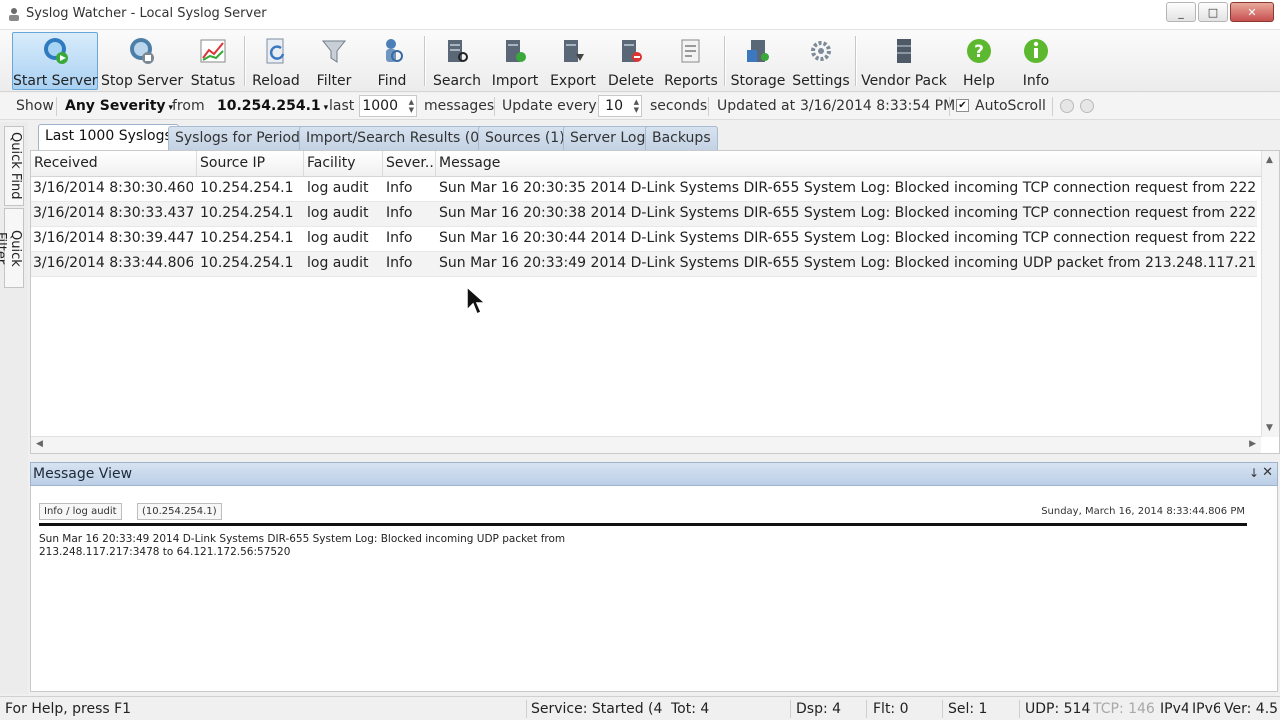  I want to click on filter-button: Filter, so click(334, 61).